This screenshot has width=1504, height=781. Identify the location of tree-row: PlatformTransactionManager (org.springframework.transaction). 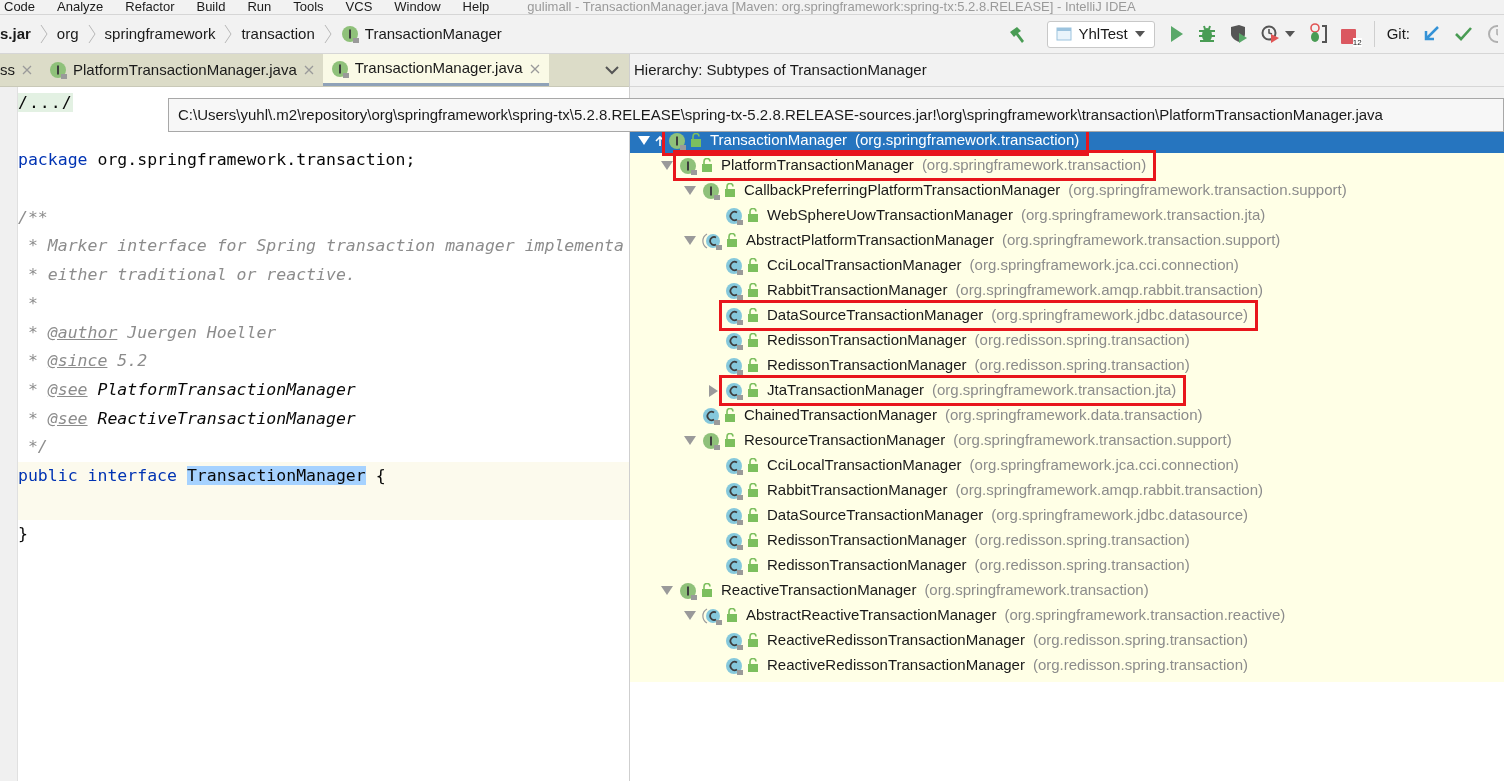
(1067, 165).